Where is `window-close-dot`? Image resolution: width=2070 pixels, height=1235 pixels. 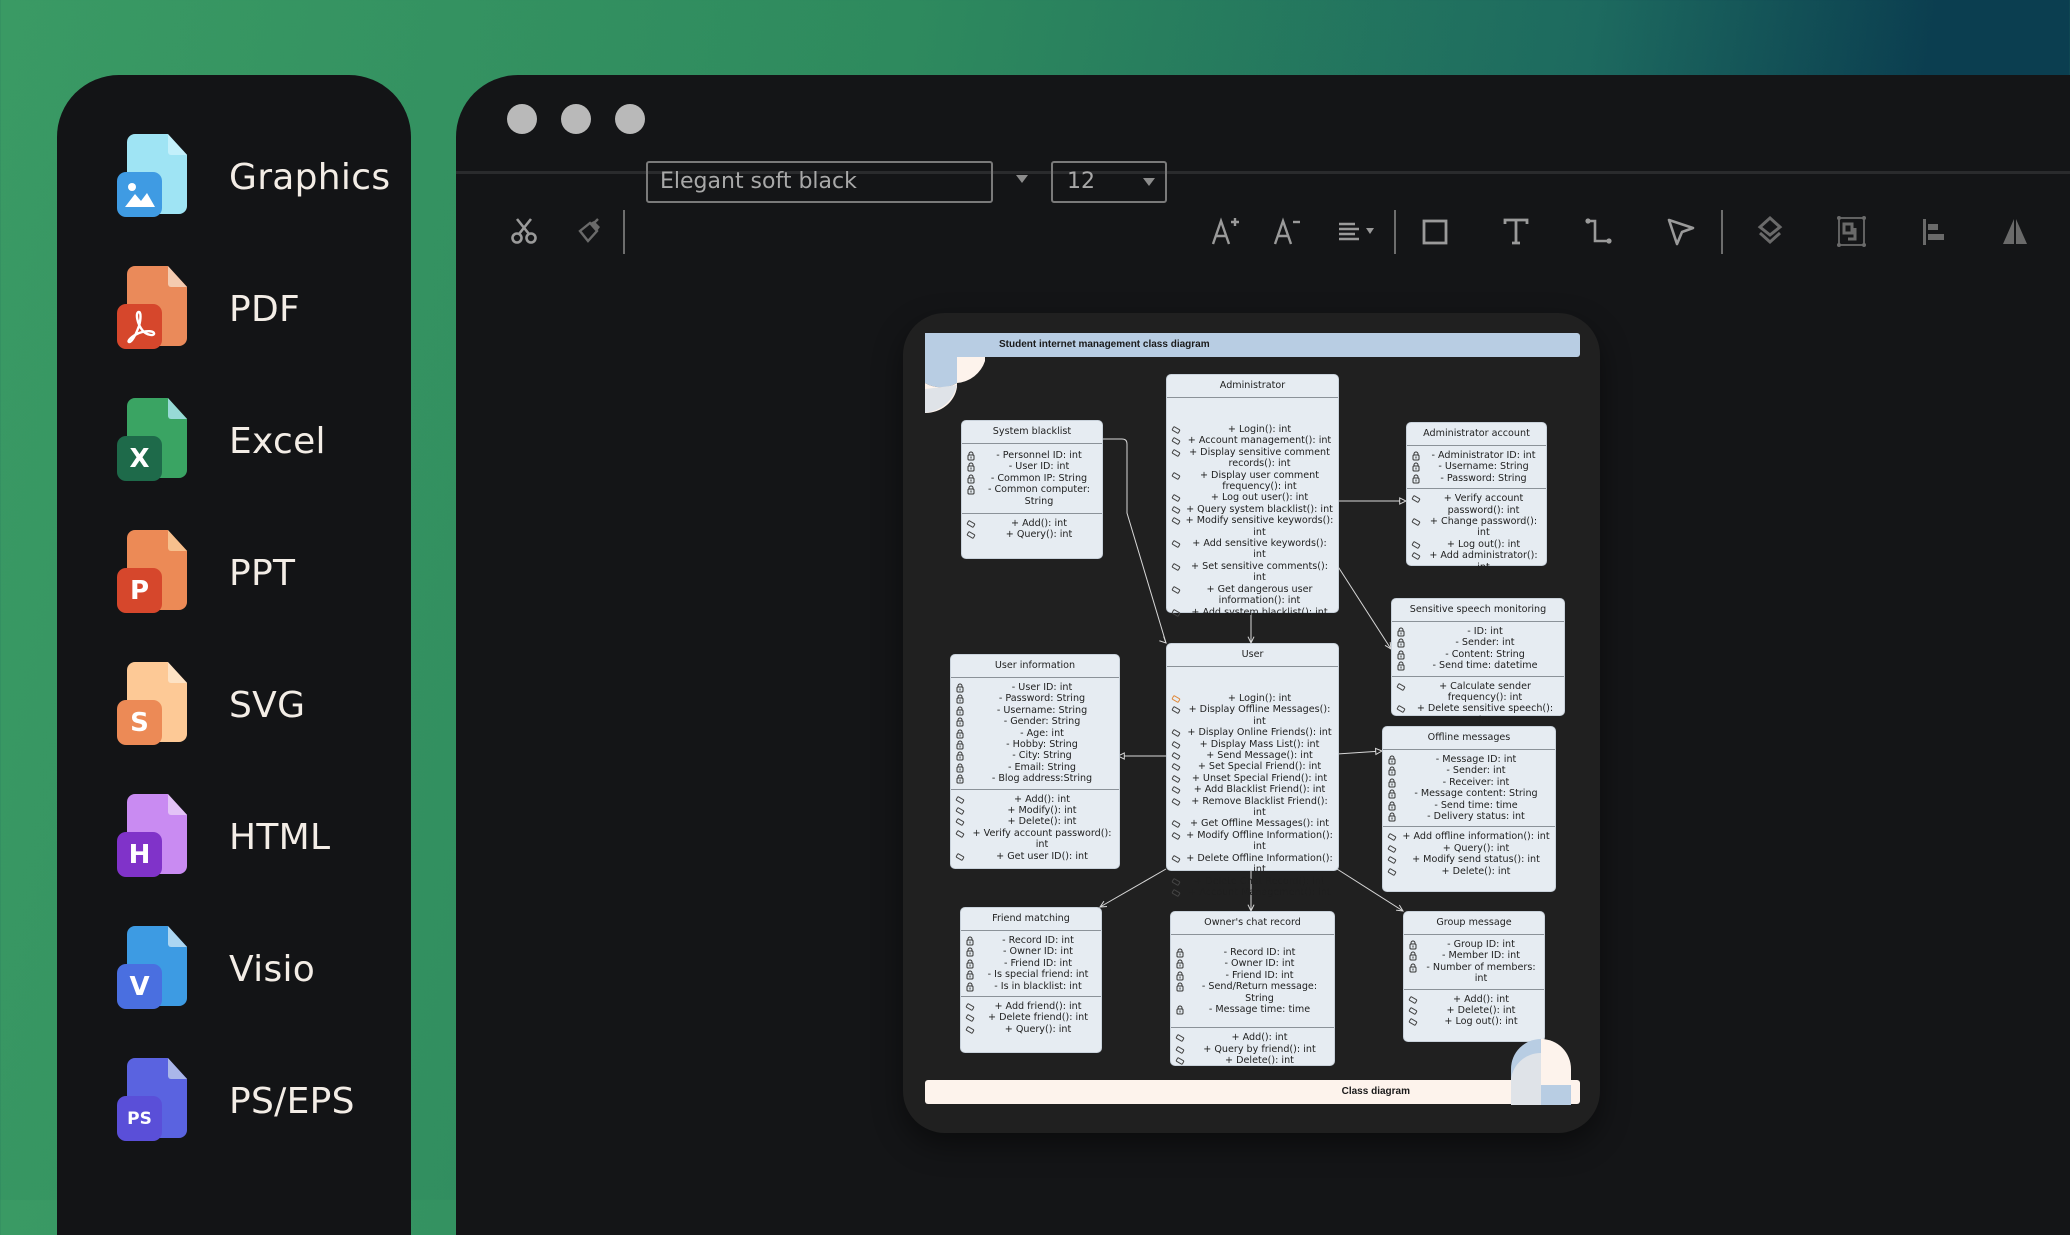
window-close-dot is located at coordinates (522, 119).